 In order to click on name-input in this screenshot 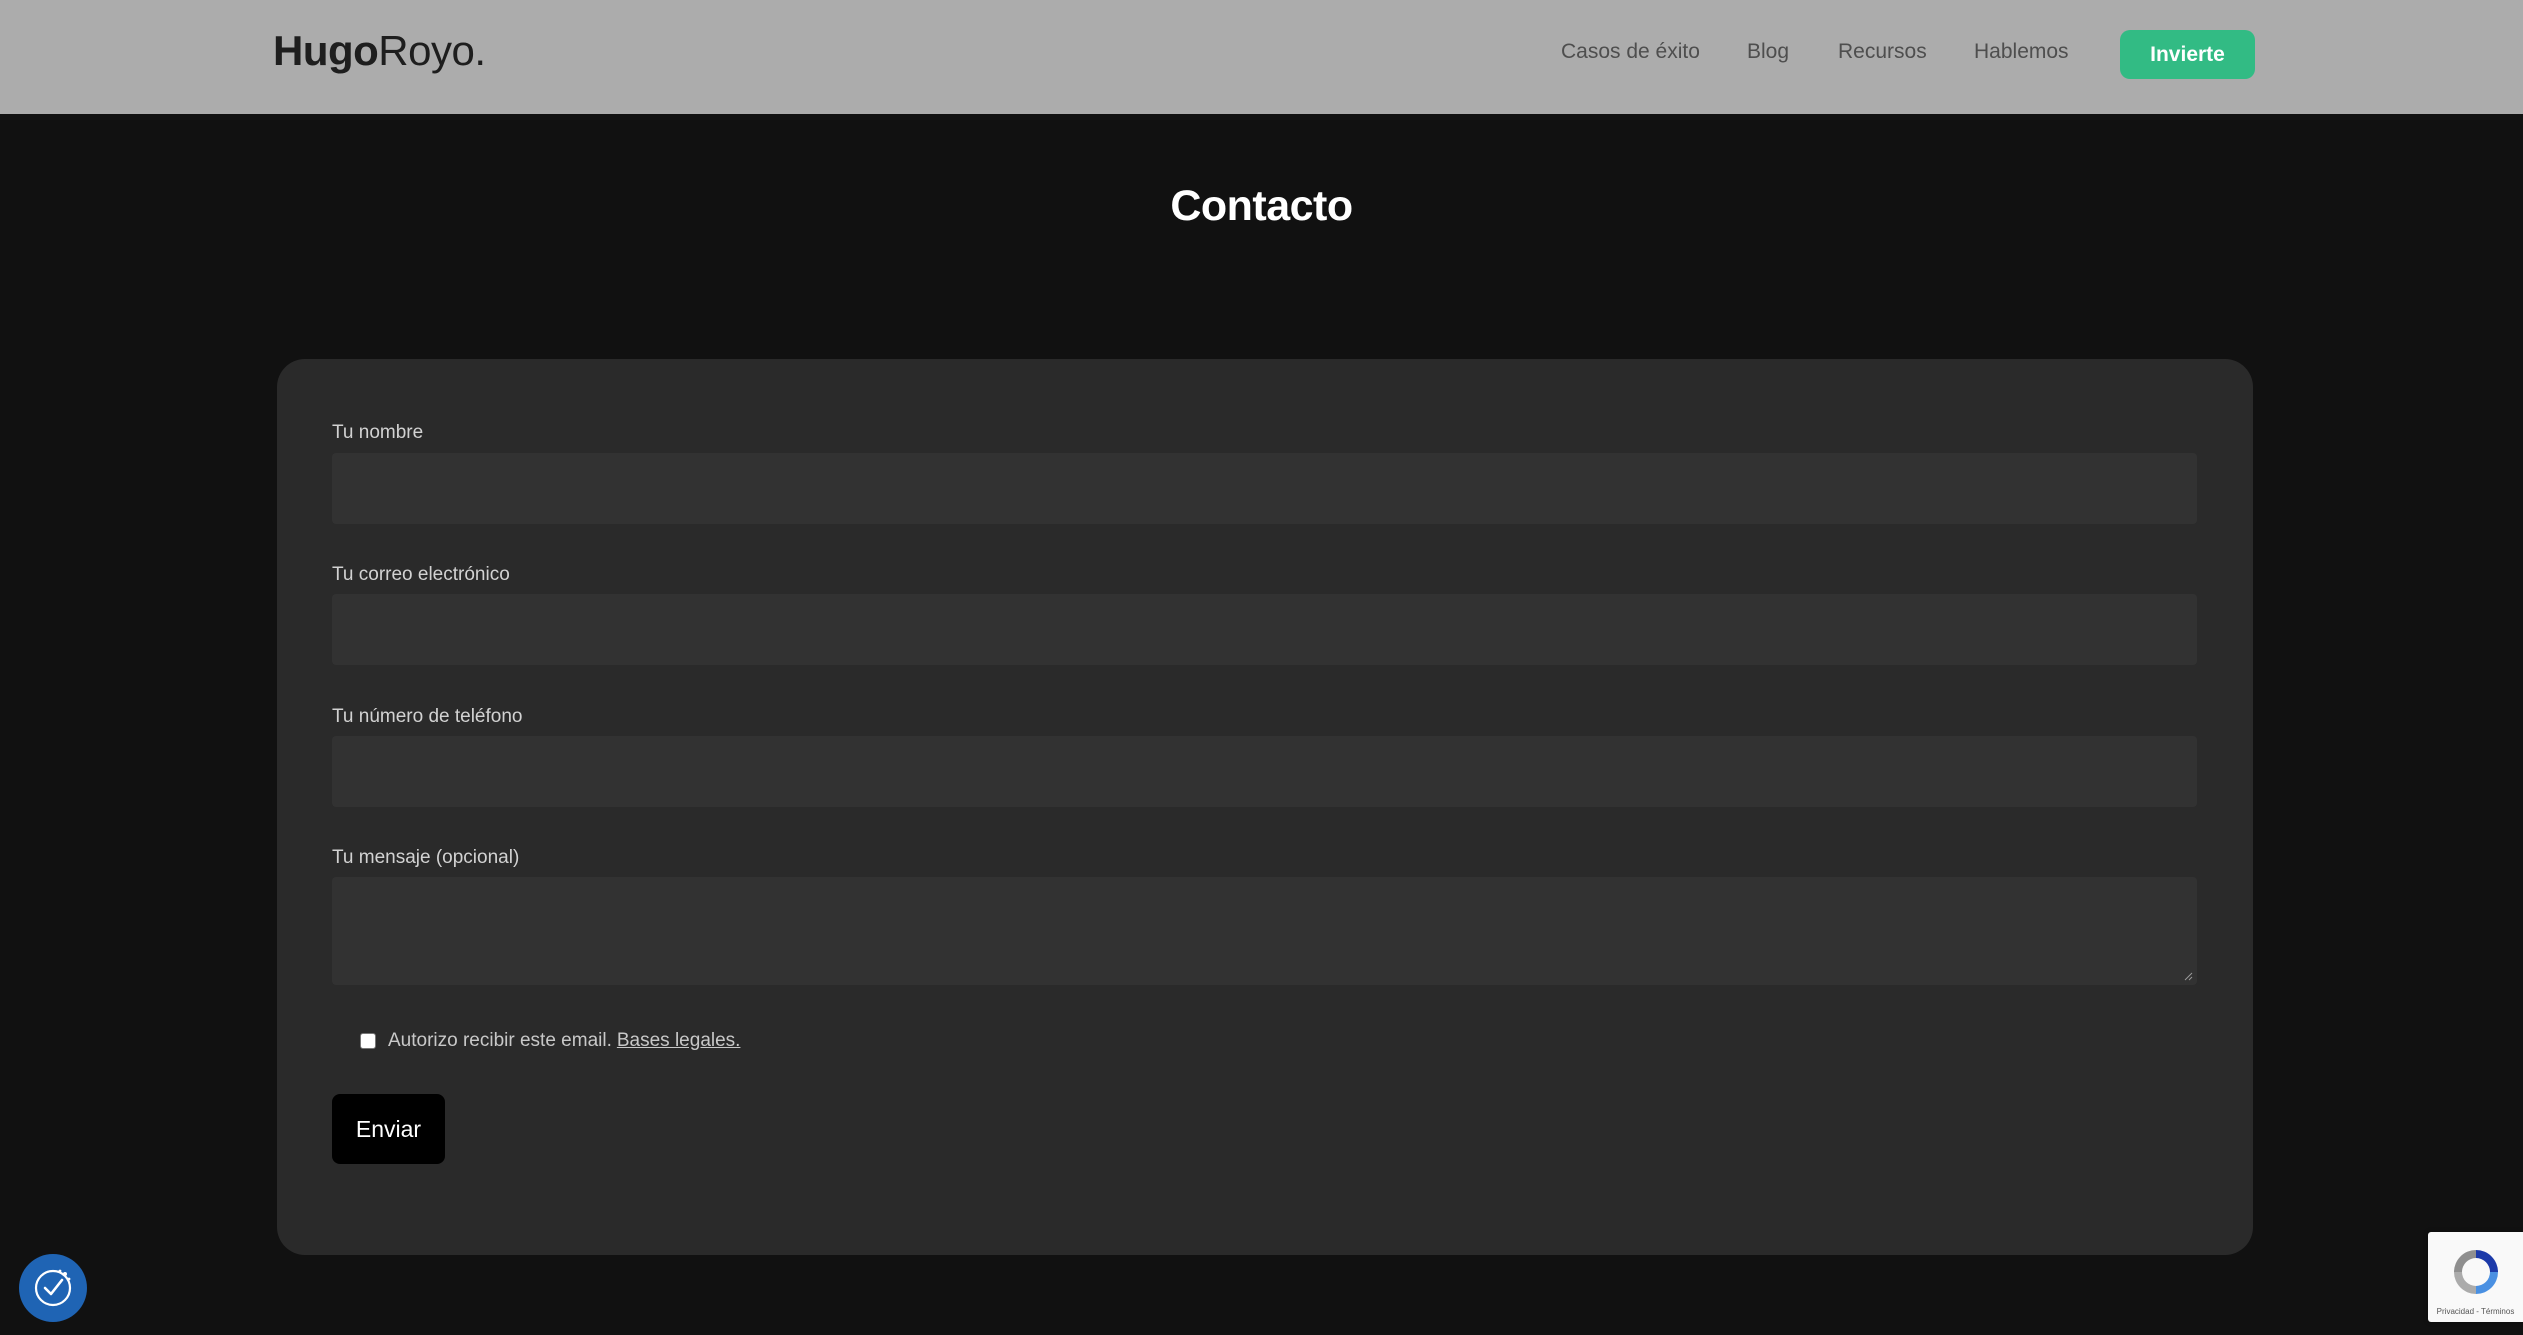, I will do `click(1264, 488)`.